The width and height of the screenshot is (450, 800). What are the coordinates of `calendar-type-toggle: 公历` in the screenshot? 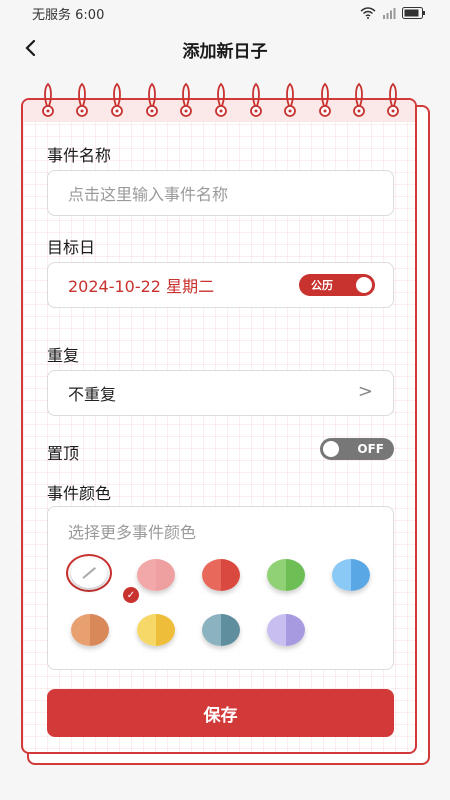 It's located at (337, 285).